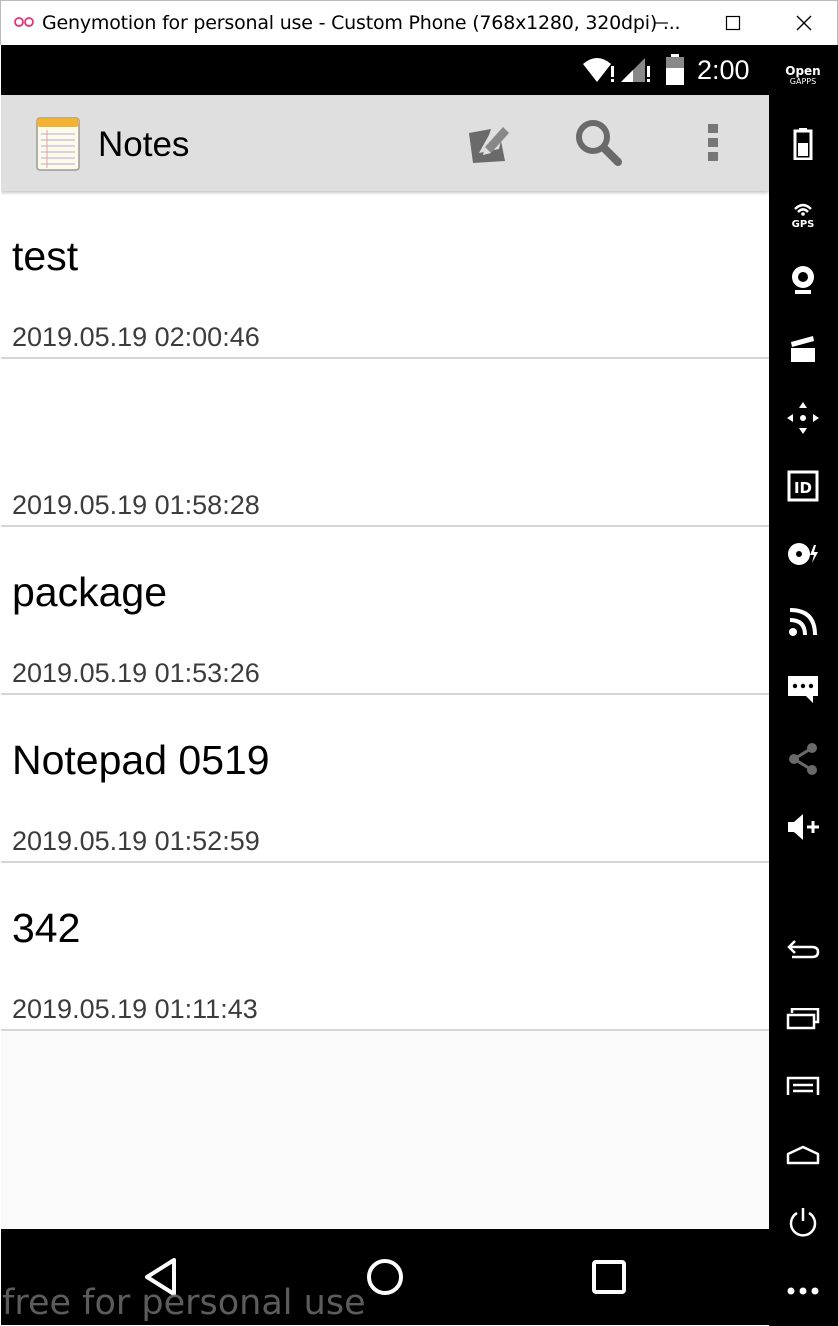 The height and width of the screenshot is (1326, 838). I want to click on screencast-widget-button, so click(803, 349).